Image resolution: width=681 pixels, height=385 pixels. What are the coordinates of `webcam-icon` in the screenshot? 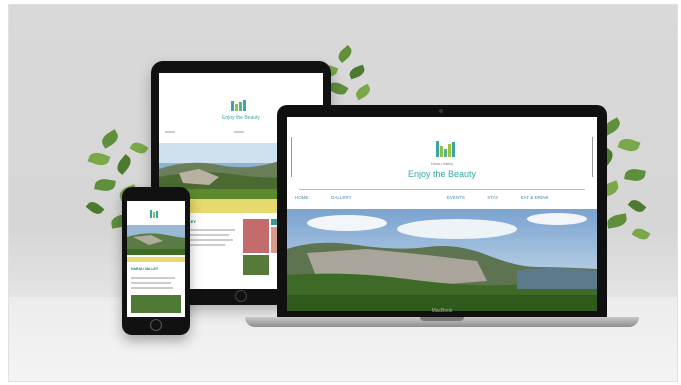 It's located at (441, 111).